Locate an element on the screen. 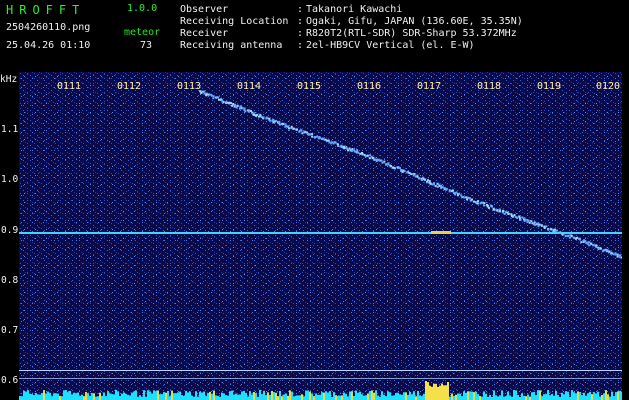  time-label: 0117 is located at coordinates (429, 86).